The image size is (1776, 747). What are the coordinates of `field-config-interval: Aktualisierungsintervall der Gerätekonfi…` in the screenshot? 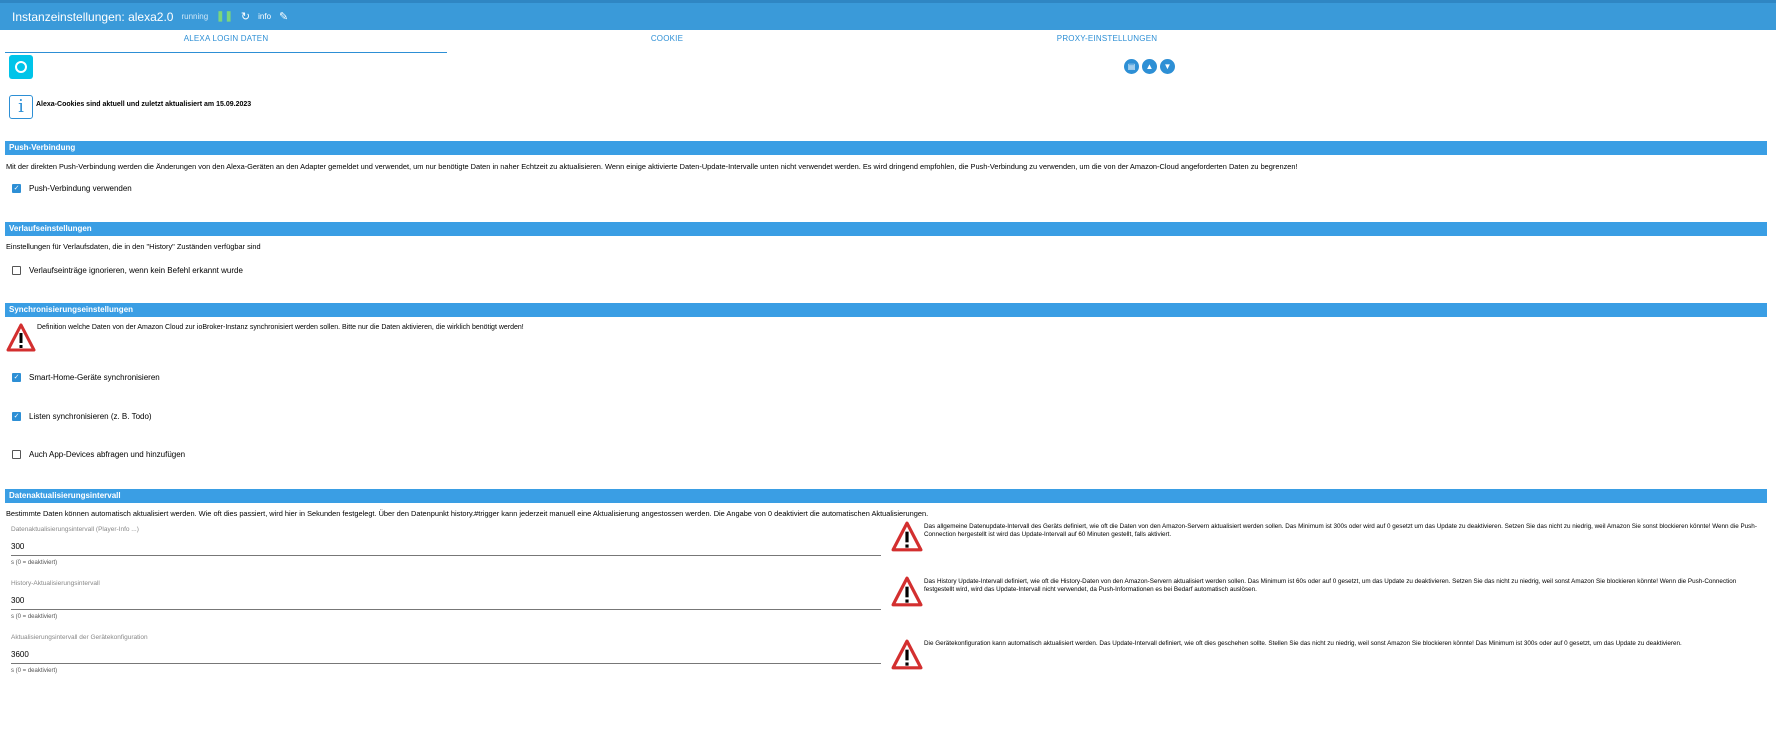 It's located at (446, 654).